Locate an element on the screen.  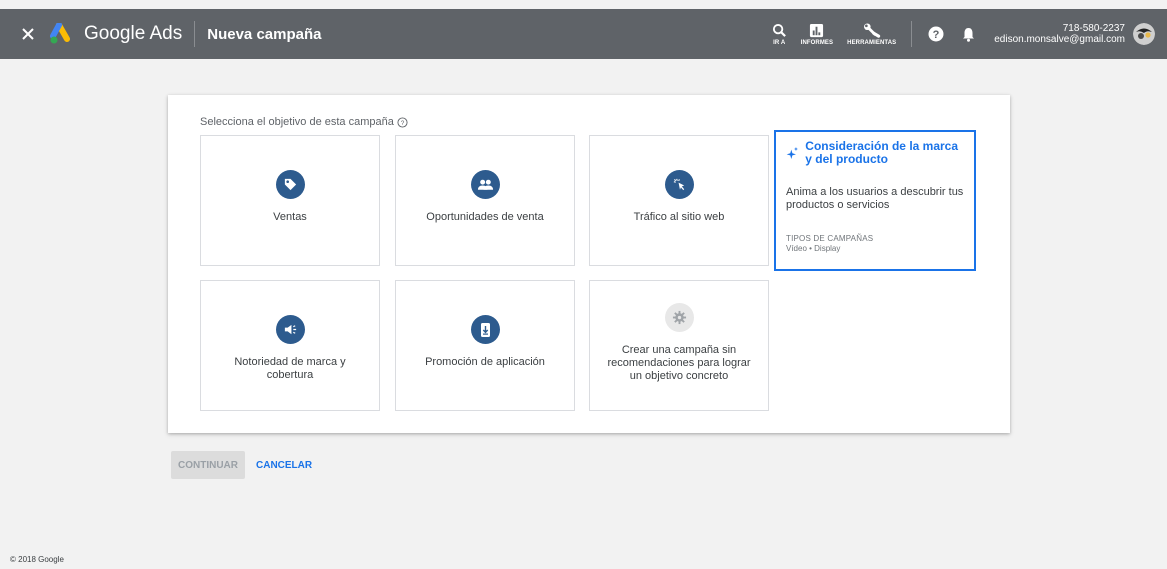
goal-tile-sales: Ventas is located at coordinates (290, 200).